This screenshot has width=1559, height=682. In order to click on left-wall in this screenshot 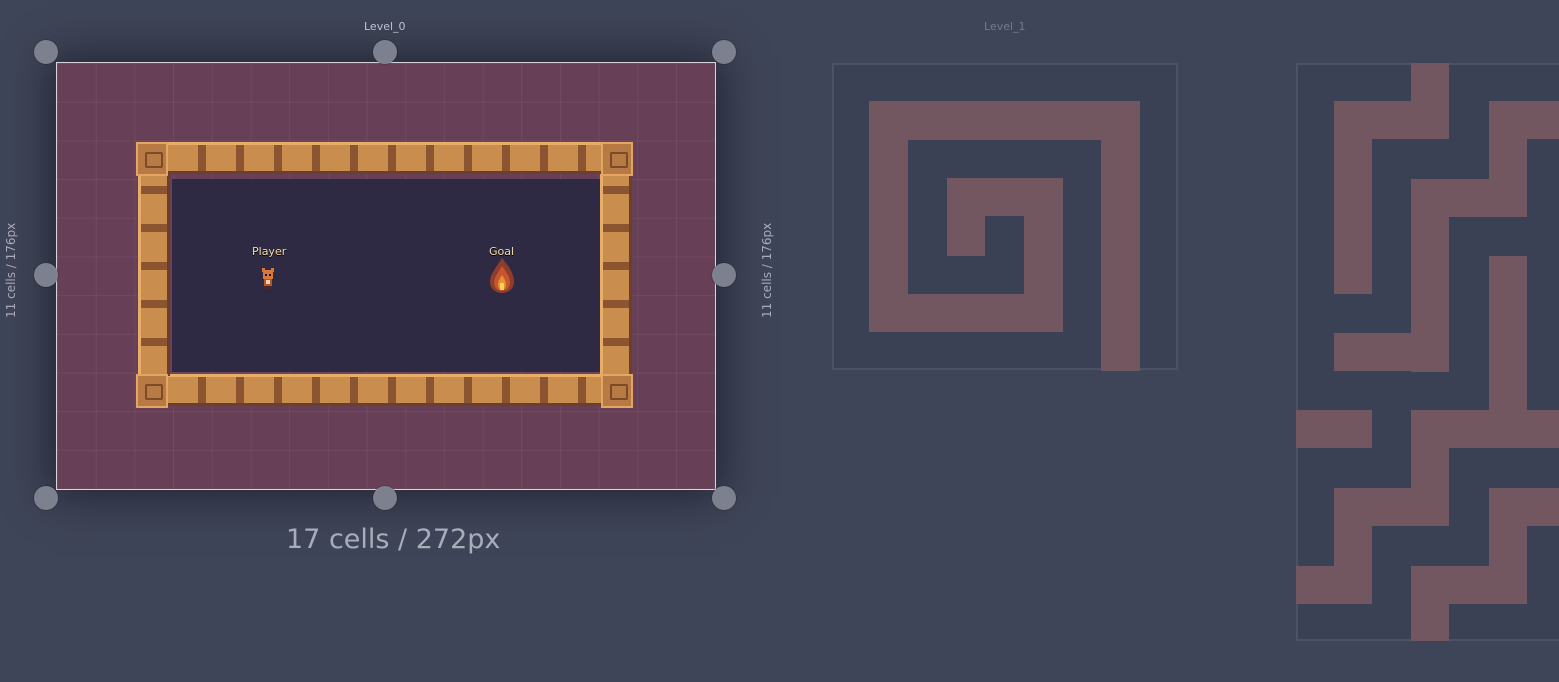, I will do `click(154, 275)`.